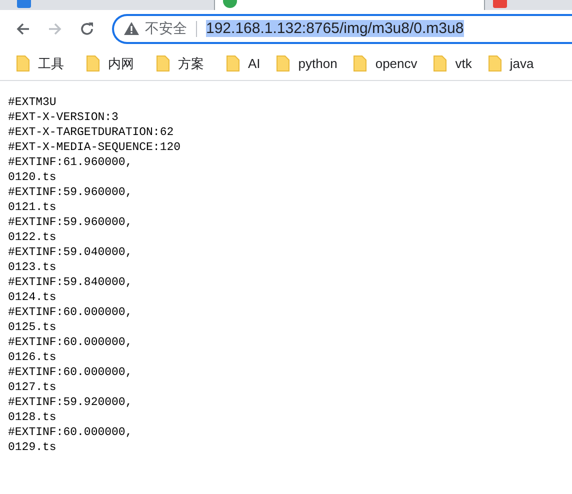  What do you see at coordinates (87, 28) in the screenshot?
I see `reload-icon` at bounding box center [87, 28].